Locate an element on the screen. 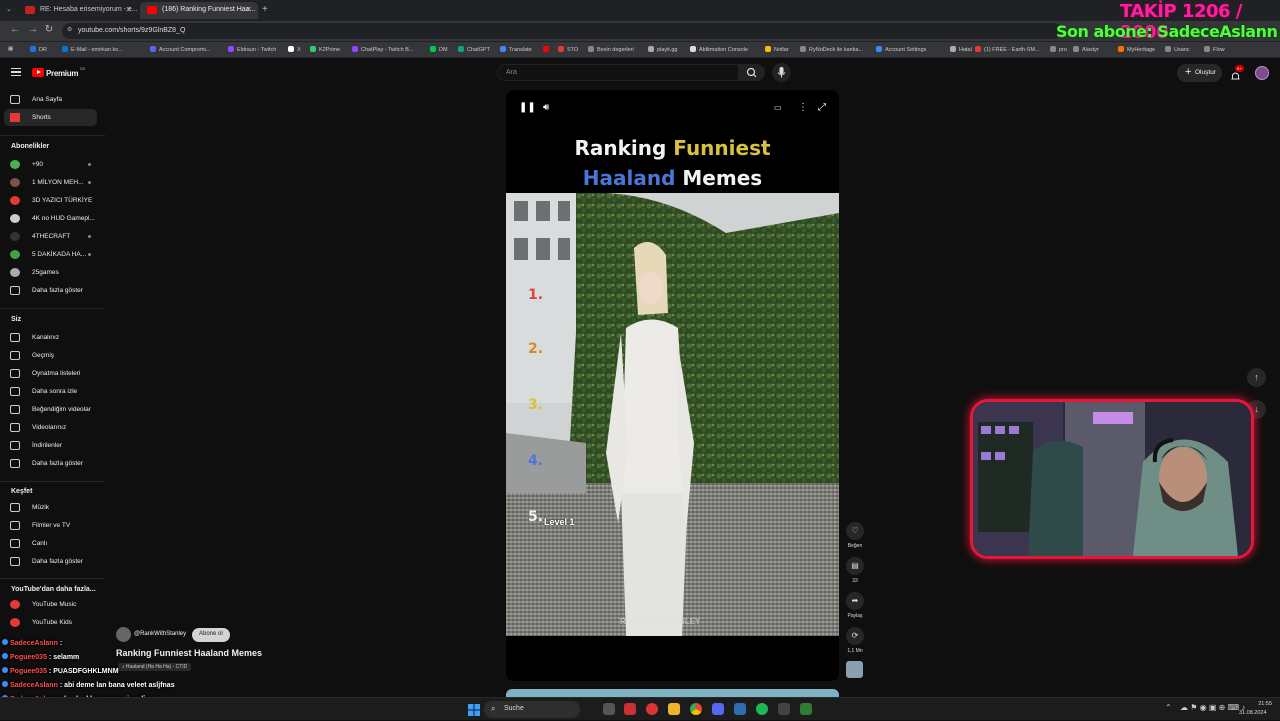 The height and width of the screenshot is (721, 1280). bookmark-item: playit.gg is located at coordinates (663, 49).